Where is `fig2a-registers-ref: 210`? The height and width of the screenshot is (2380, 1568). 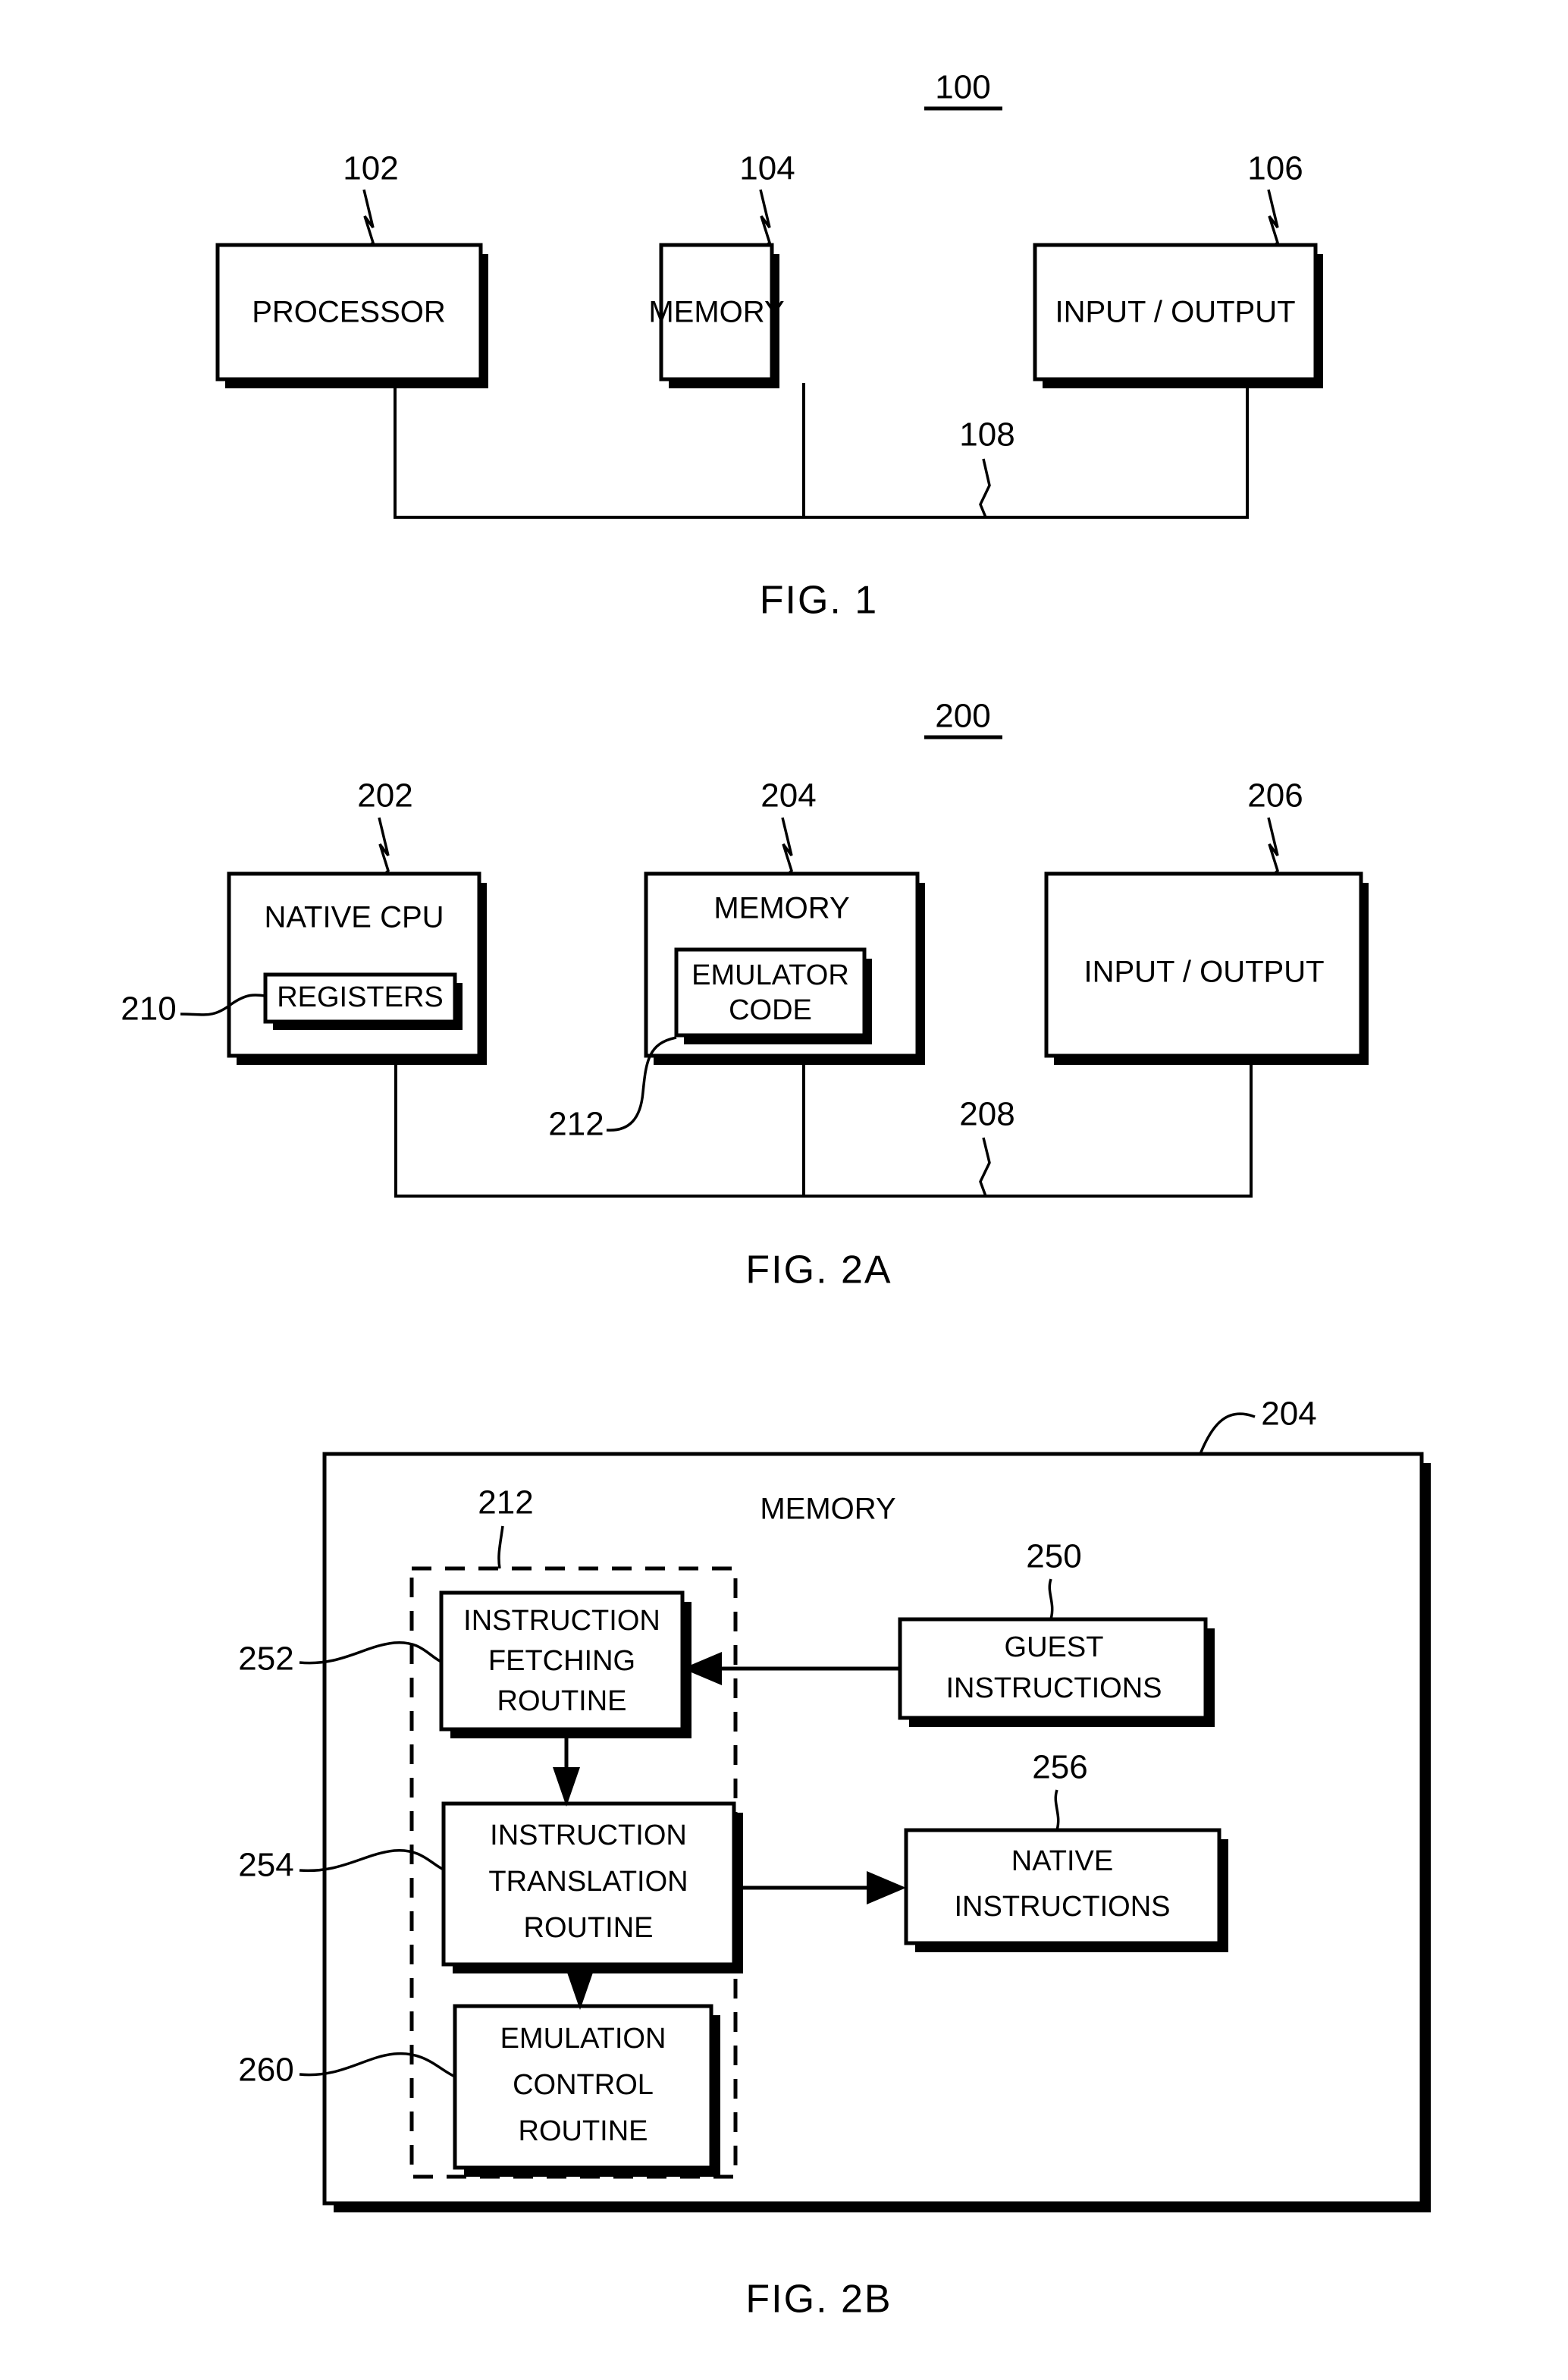
fig2a-registers-ref: 210 is located at coordinates (149, 1009).